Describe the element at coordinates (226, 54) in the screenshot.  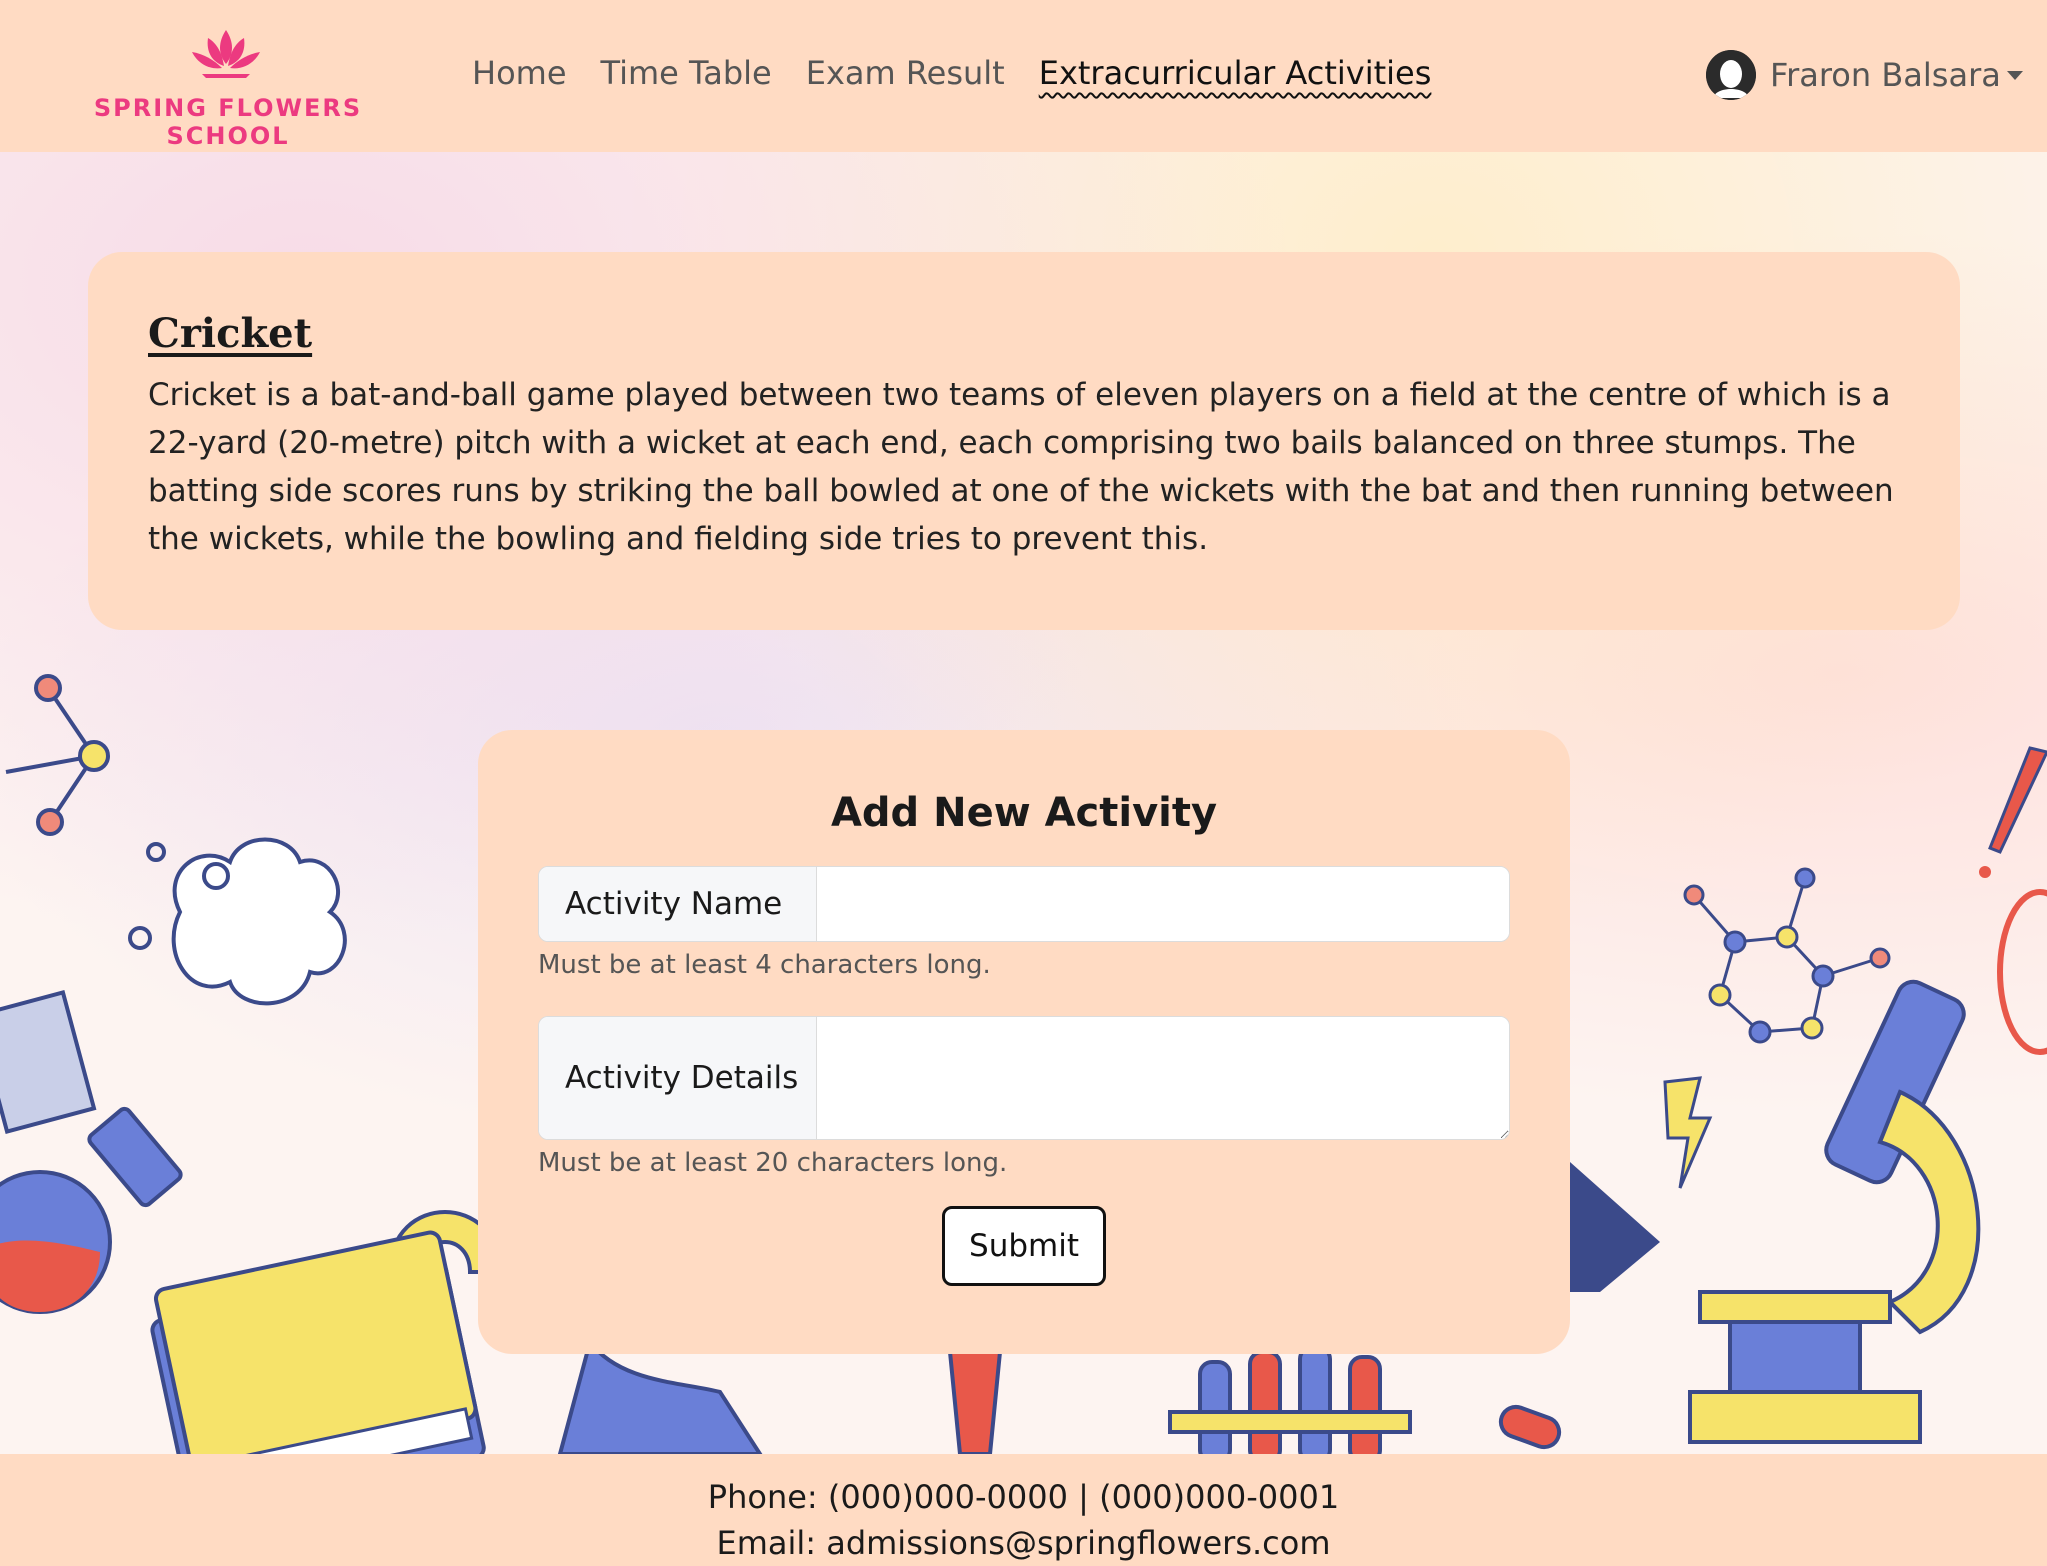
I see `lotus-flower-icon` at that location.